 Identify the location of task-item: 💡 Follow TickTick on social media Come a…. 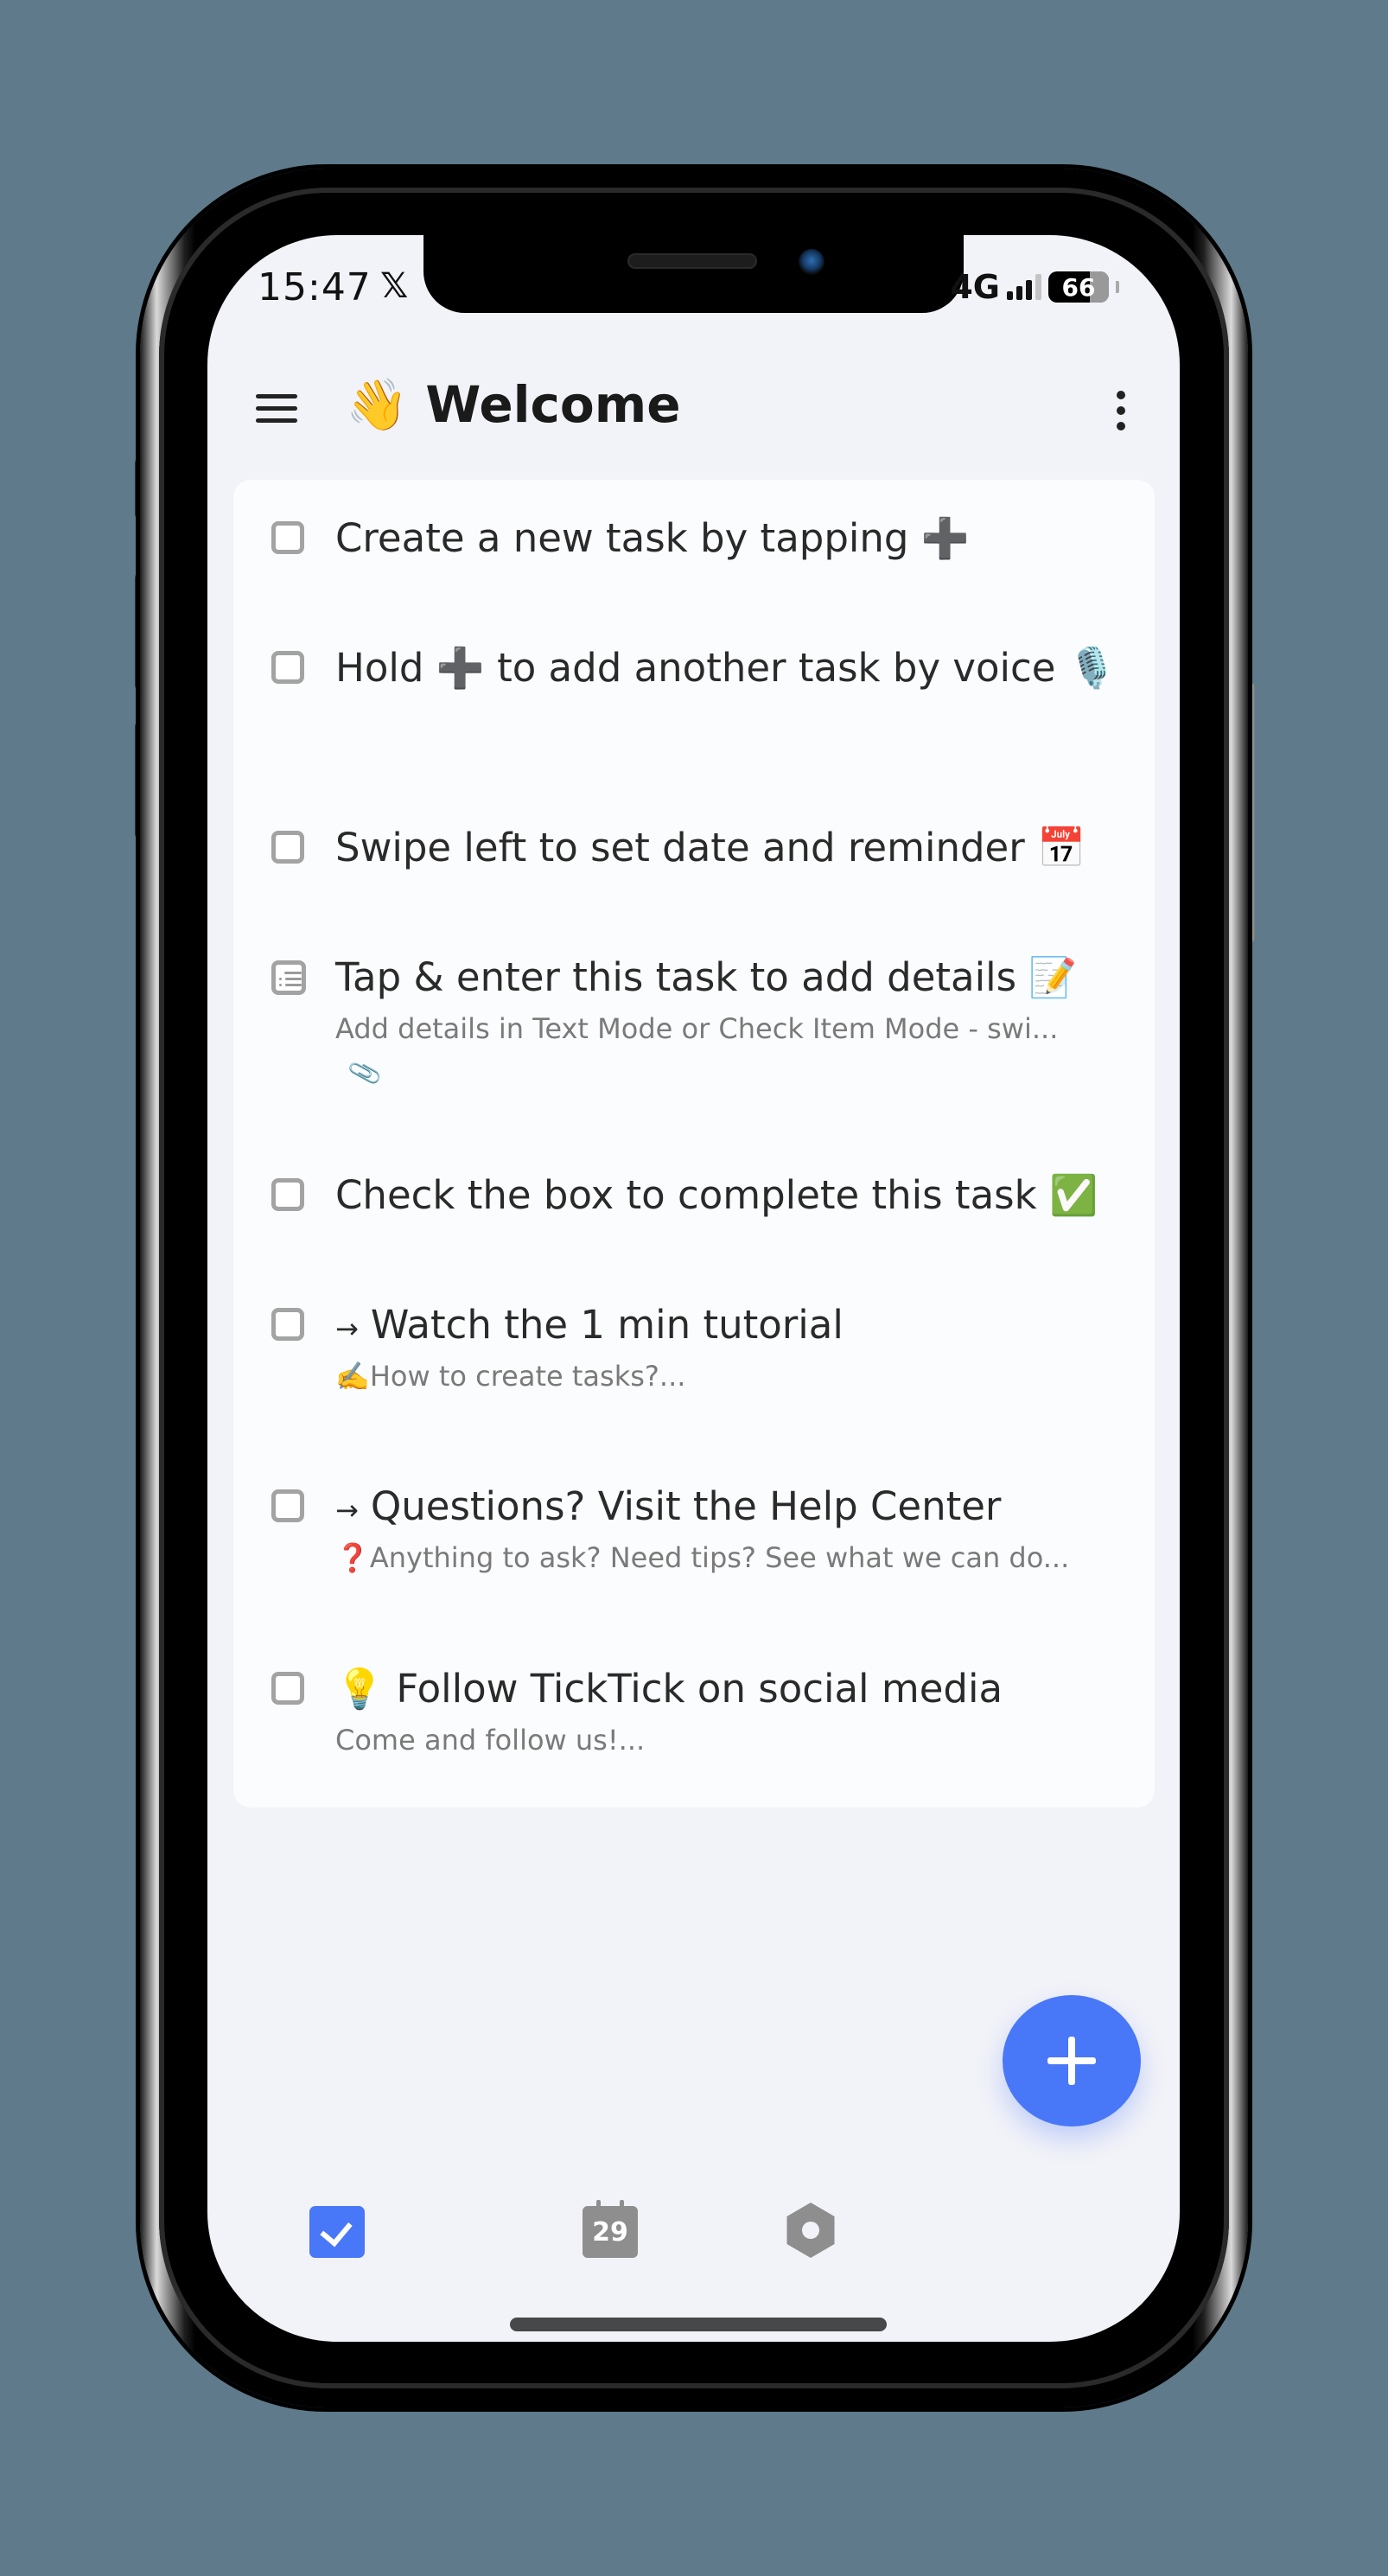
(694, 1721).